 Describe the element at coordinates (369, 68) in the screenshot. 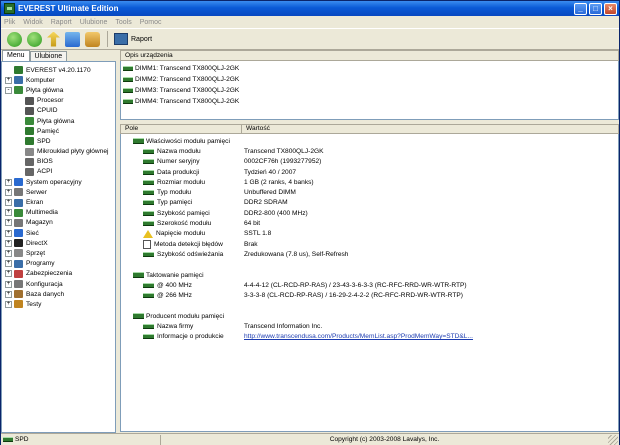

I see `device-list-item: DIMM1: Transcend TX800QLJ-2GK` at that location.